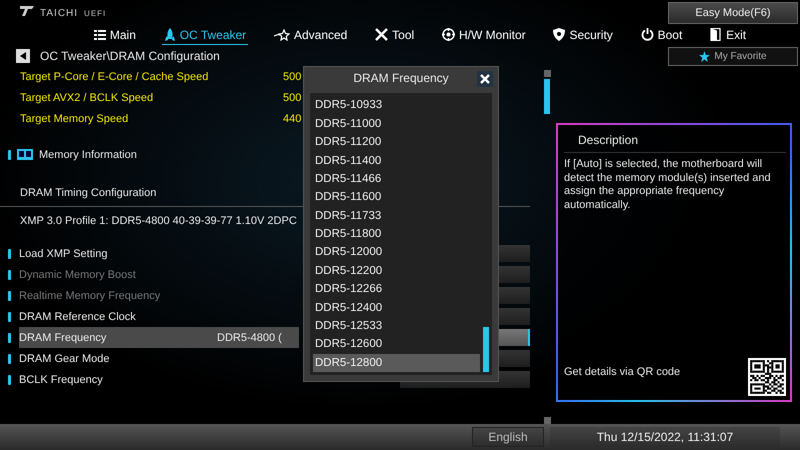  I want to click on setting-label: Dynamic Memory Boost, so click(78, 274).